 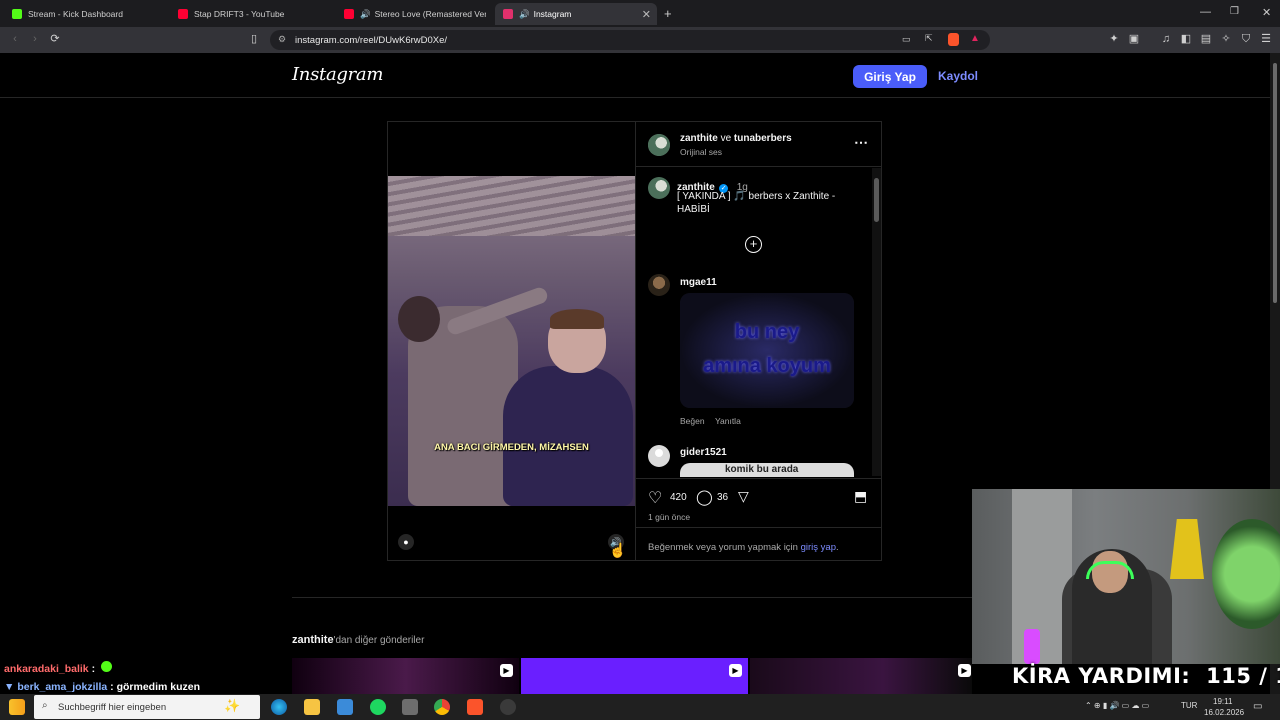 What do you see at coordinates (62, 687) in the screenshot?
I see `chat-username: berk_ama_jokzilla` at bounding box center [62, 687].